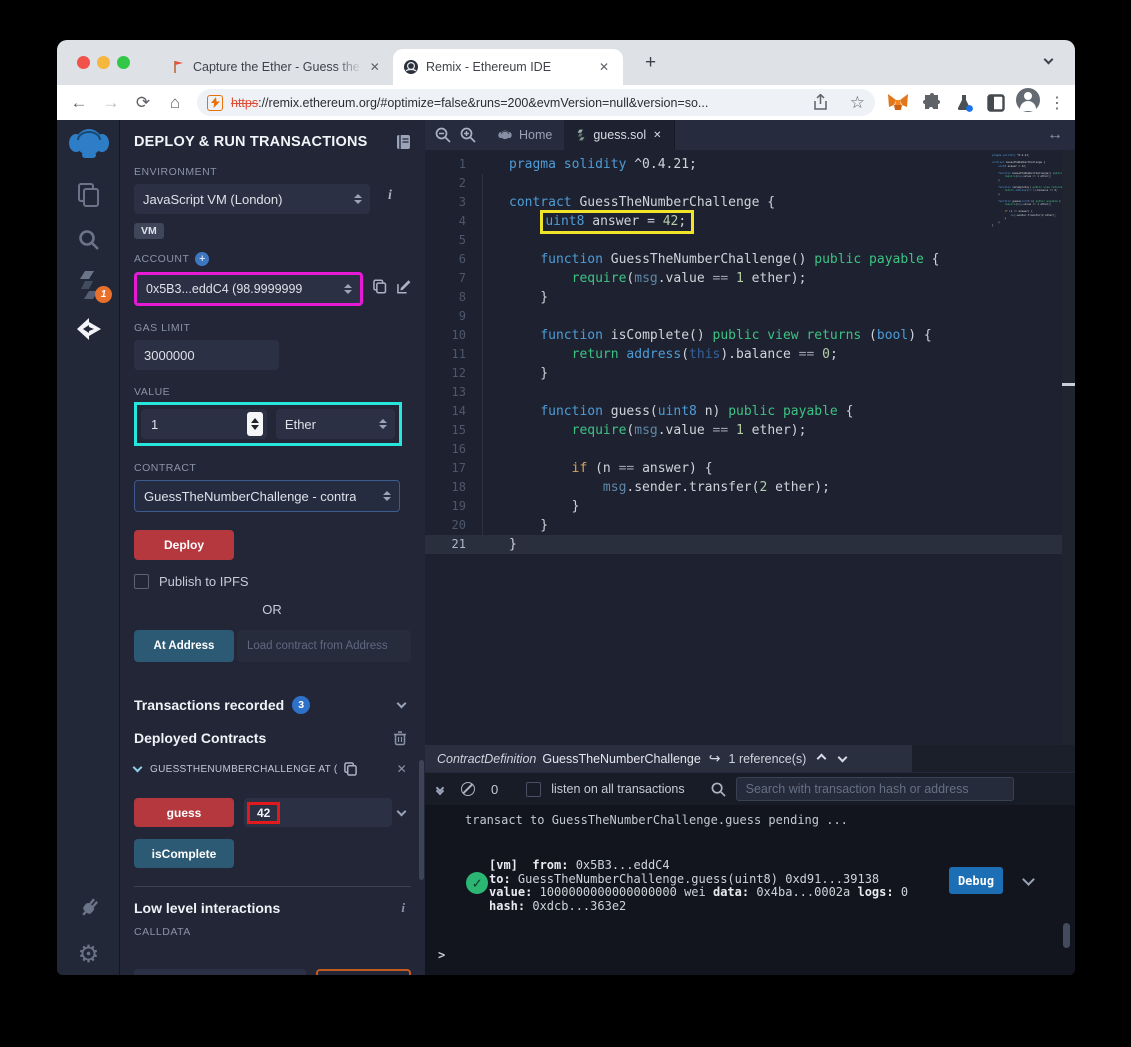 The width and height of the screenshot is (1131, 1047). What do you see at coordinates (184, 853) in the screenshot?
I see `iscomplete-button: isComplete` at bounding box center [184, 853].